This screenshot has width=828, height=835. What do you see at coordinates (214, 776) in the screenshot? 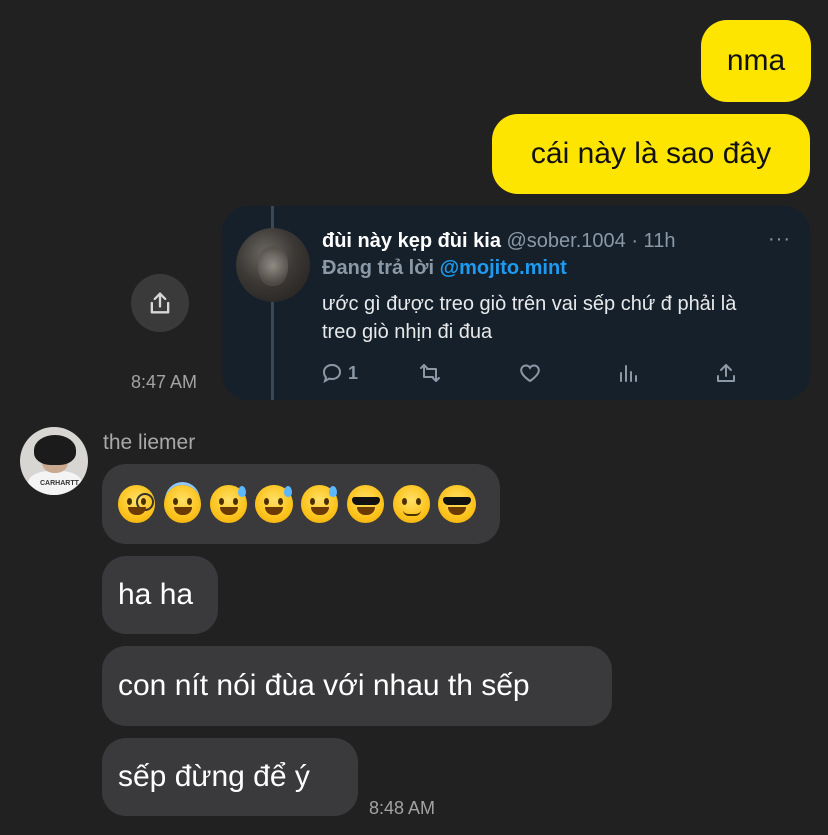
I see `message-text: sếp đừng để ý` at bounding box center [214, 776].